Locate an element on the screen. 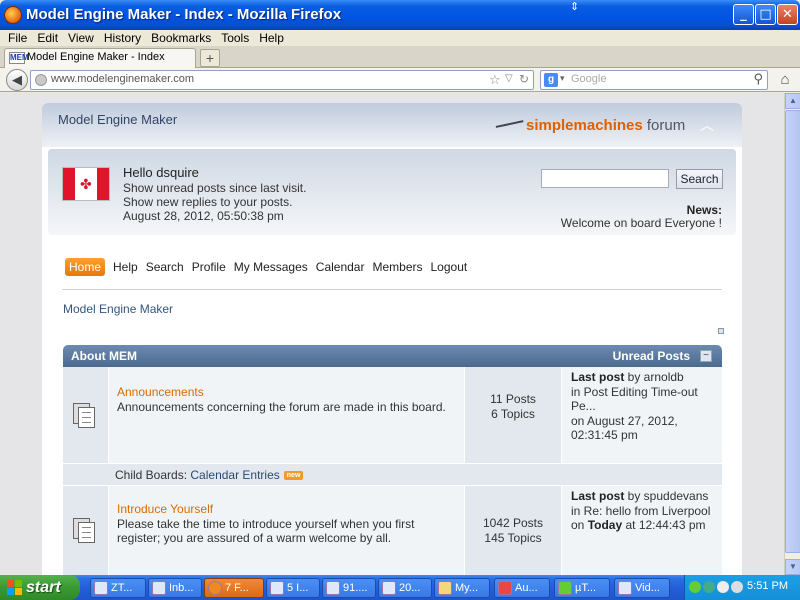 The width and height of the screenshot is (800, 600). news-label: News: is located at coordinates (704, 210).